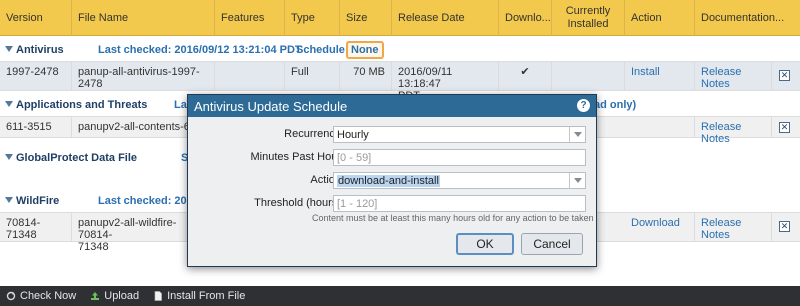  I want to click on cell-version: 70814-71348, so click(36, 227).